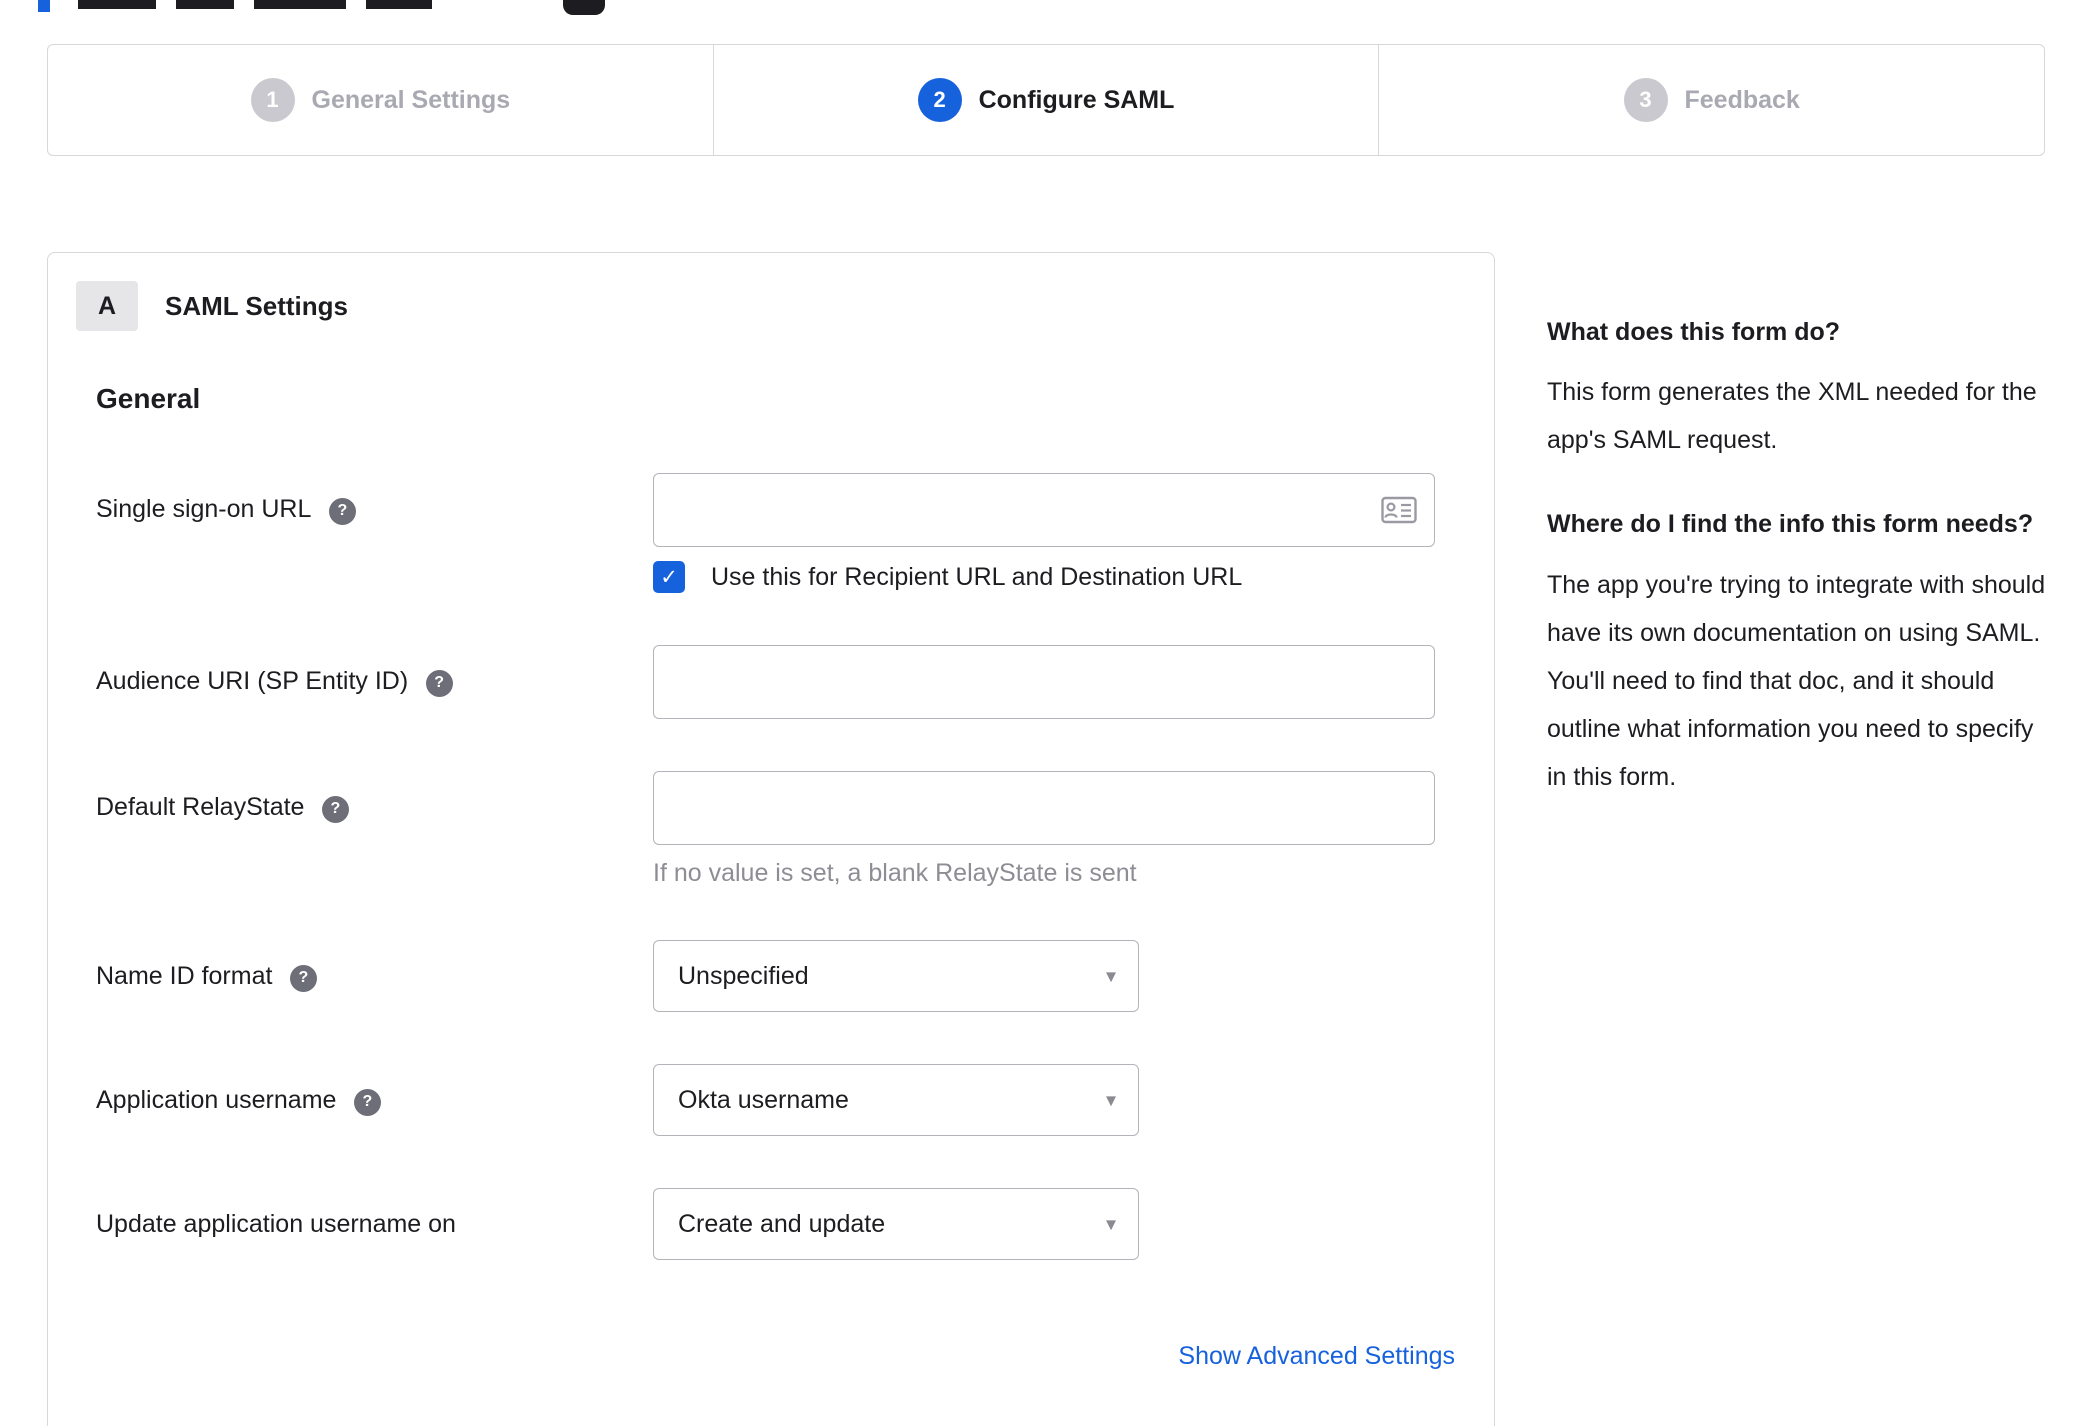  What do you see at coordinates (374, 533) in the screenshot?
I see `sso-url-label-cell: Single sign-on URL ?` at bounding box center [374, 533].